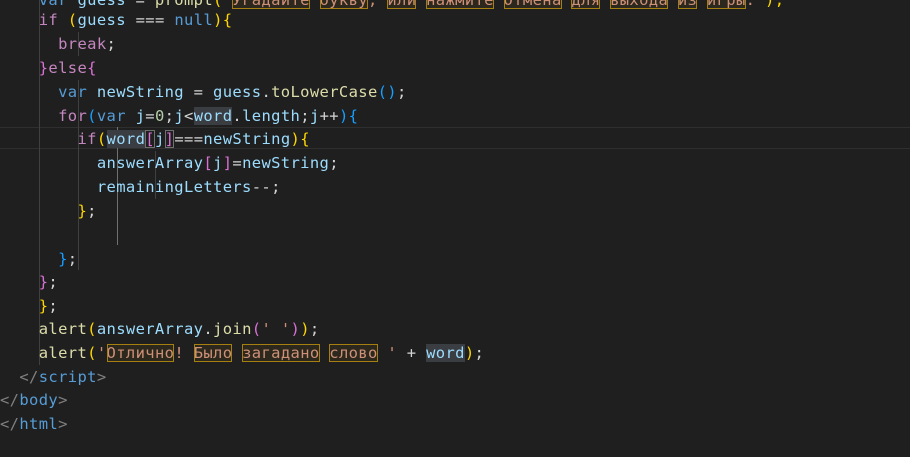 This screenshot has height=457, width=910. I want to click on string-space: ' ', so click(276, 329).